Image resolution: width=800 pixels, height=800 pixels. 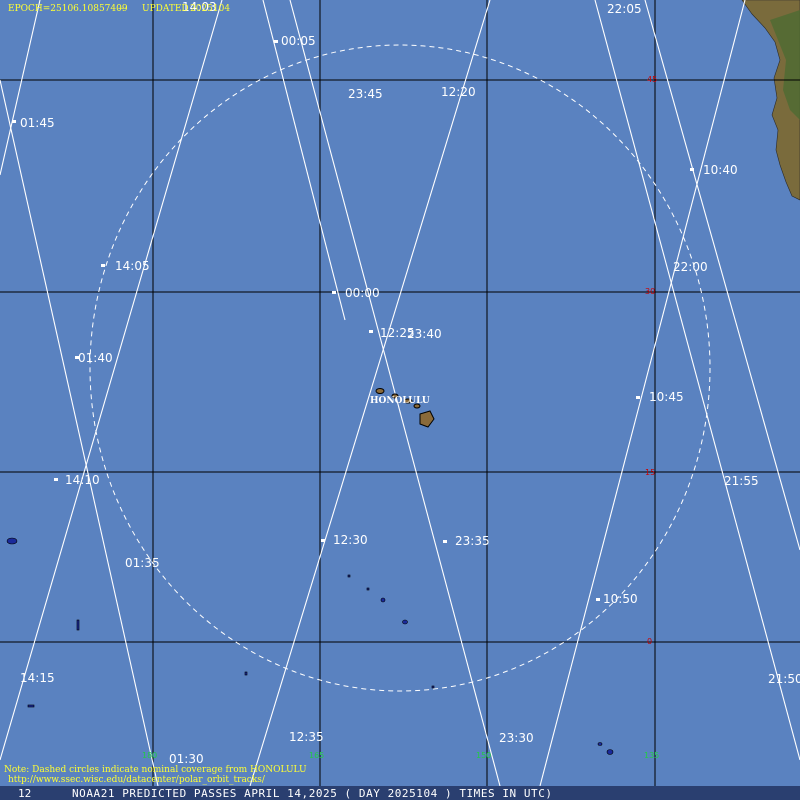 I want to click on pass-time: 12:30, so click(x=350, y=540).